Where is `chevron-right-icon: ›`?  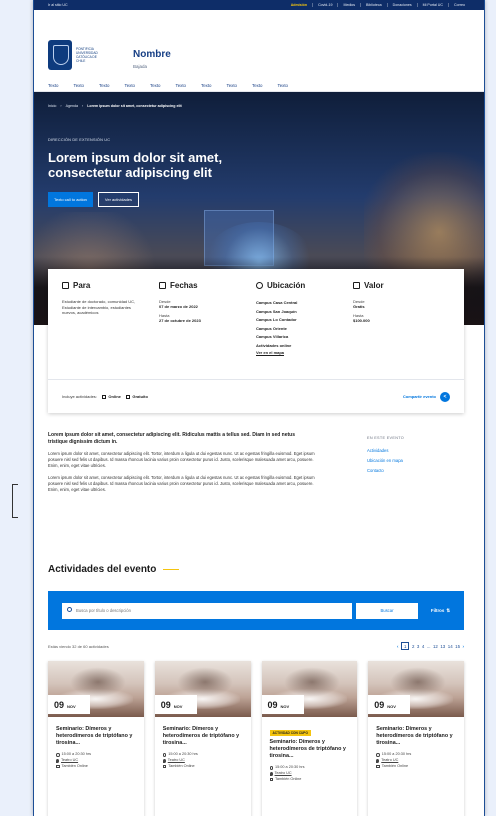
chevron-right-icon: › is located at coordinates (82, 106).